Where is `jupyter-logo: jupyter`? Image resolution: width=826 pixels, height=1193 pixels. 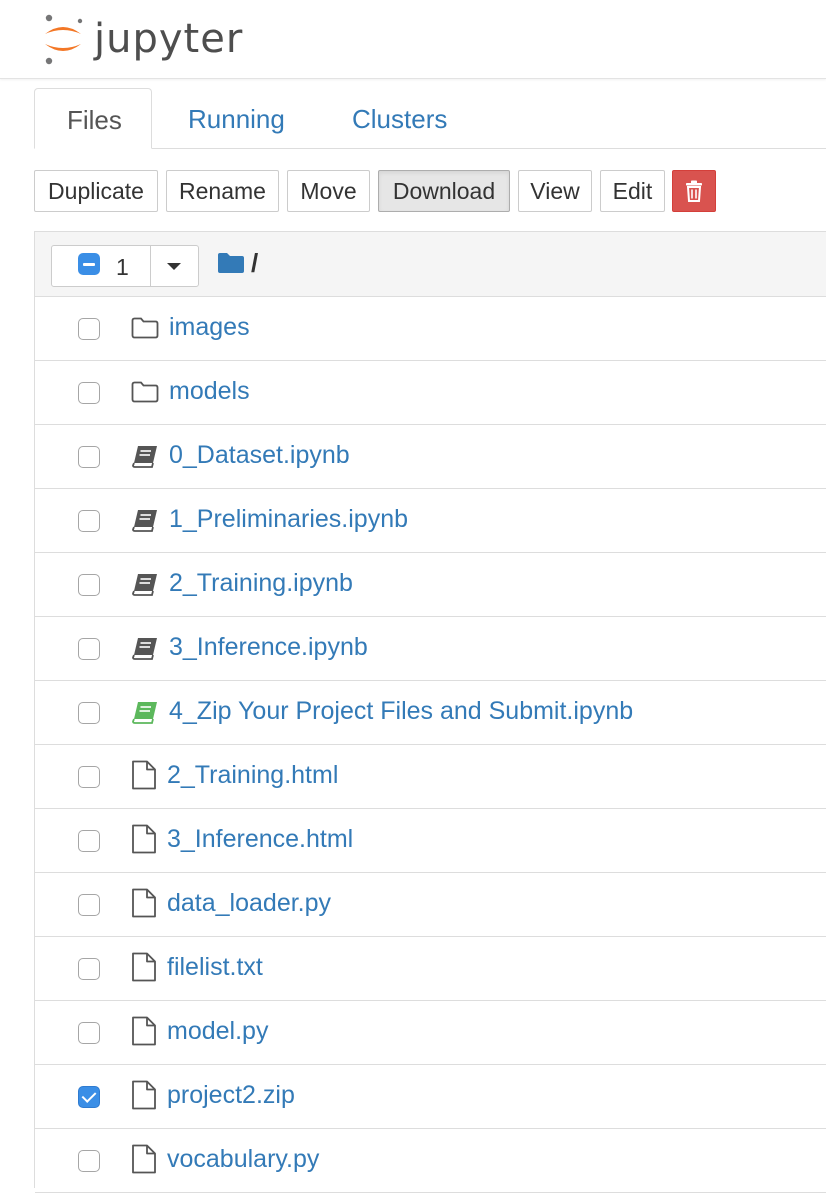 jupyter-logo: jupyter is located at coordinates (141, 39).